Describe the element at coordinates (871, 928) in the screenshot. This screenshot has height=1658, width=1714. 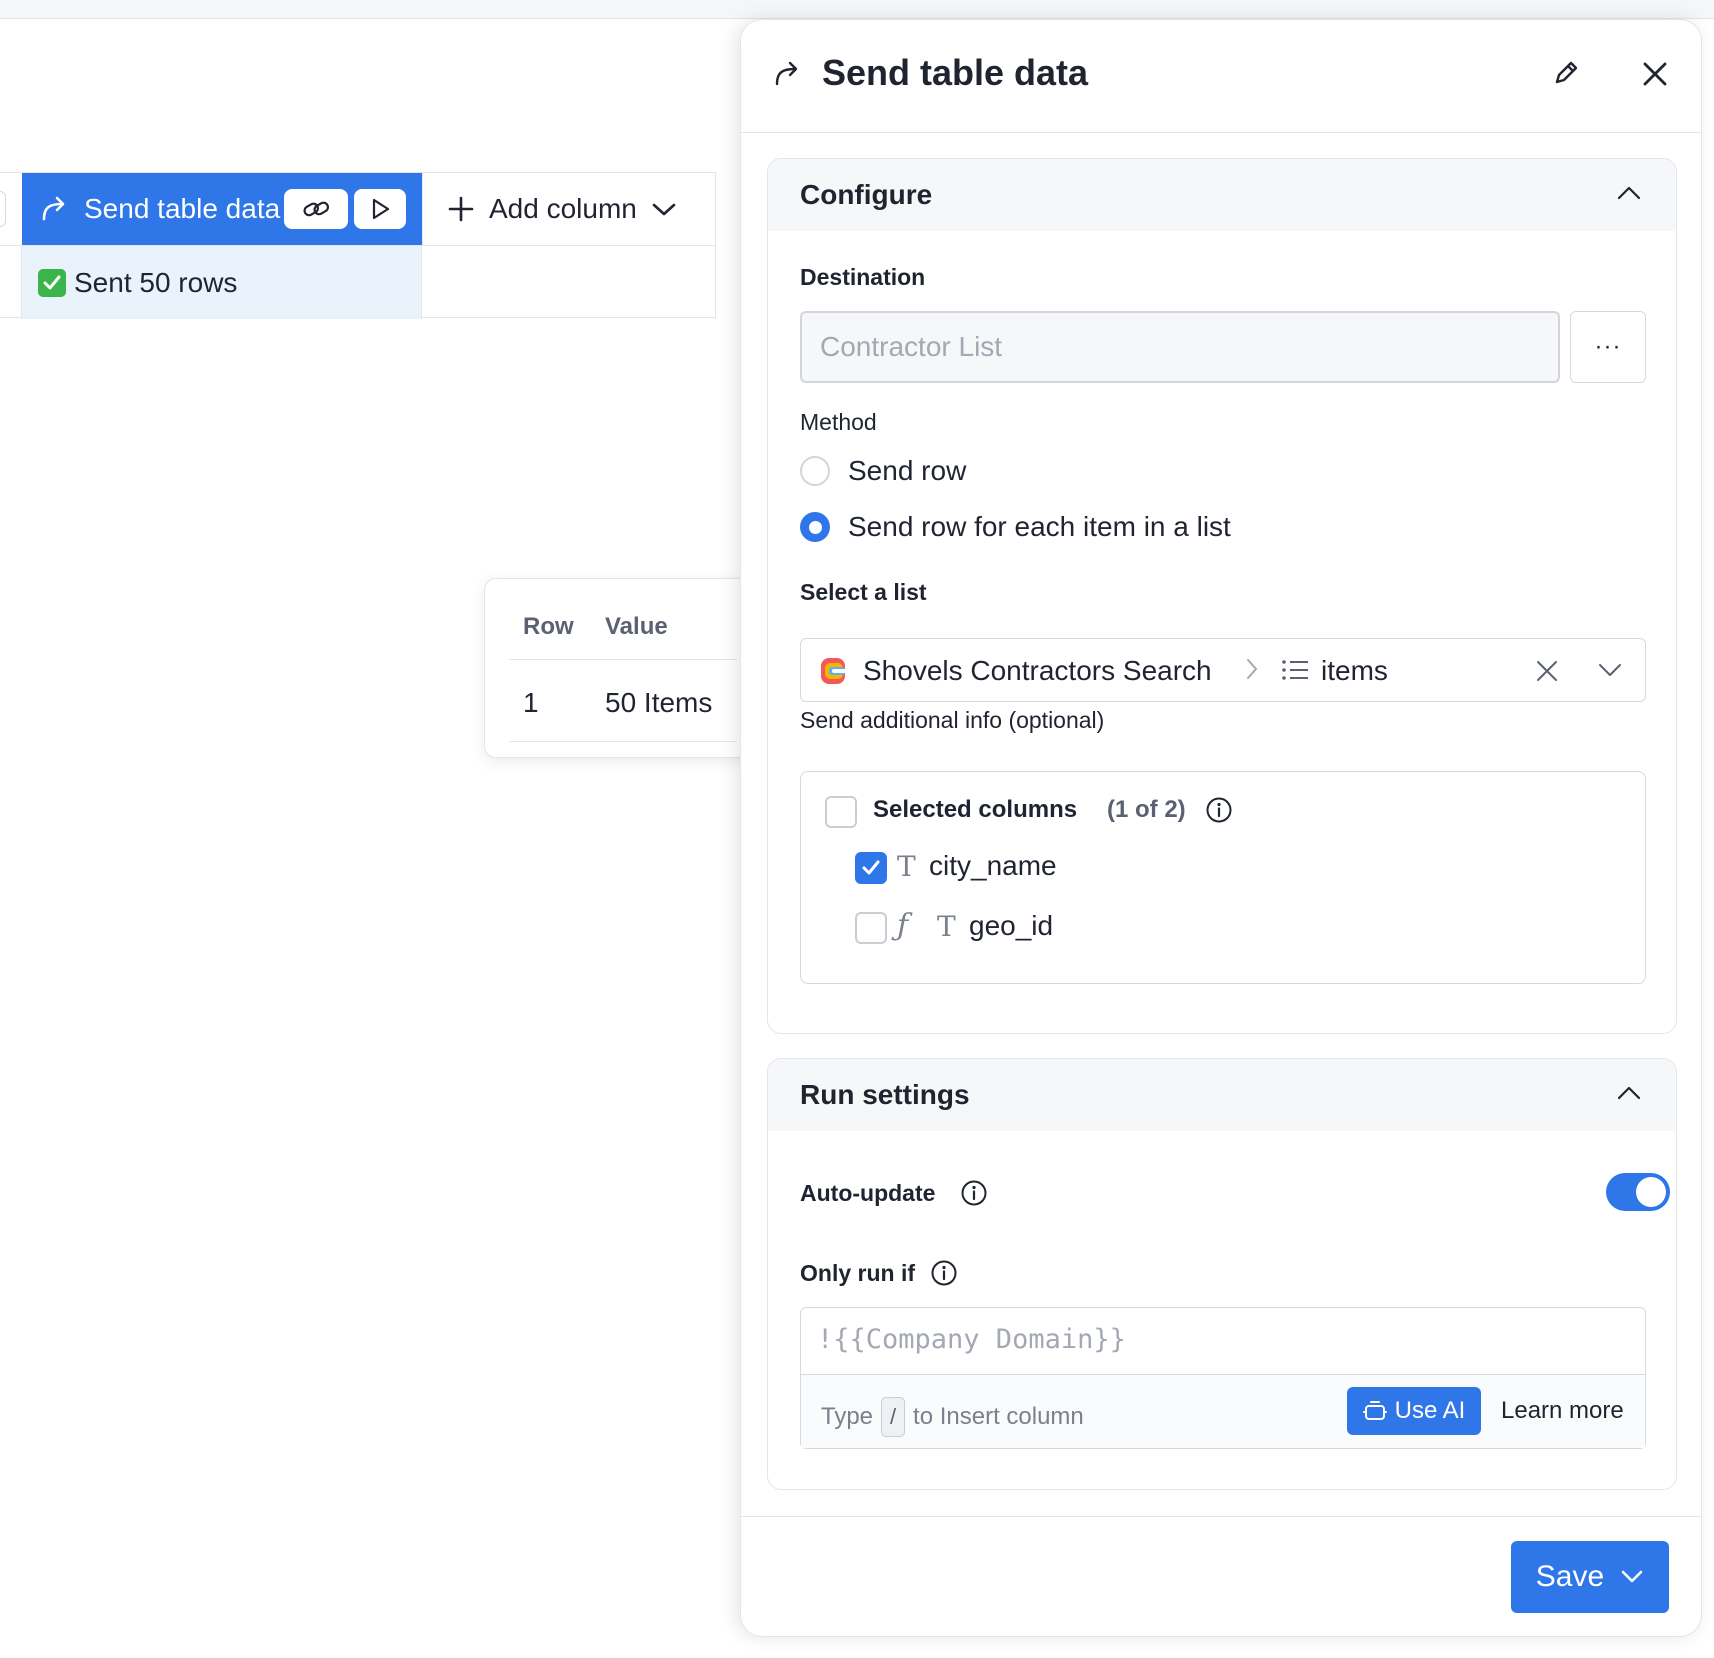
I see `column-checkbox-geo-id` at that location.